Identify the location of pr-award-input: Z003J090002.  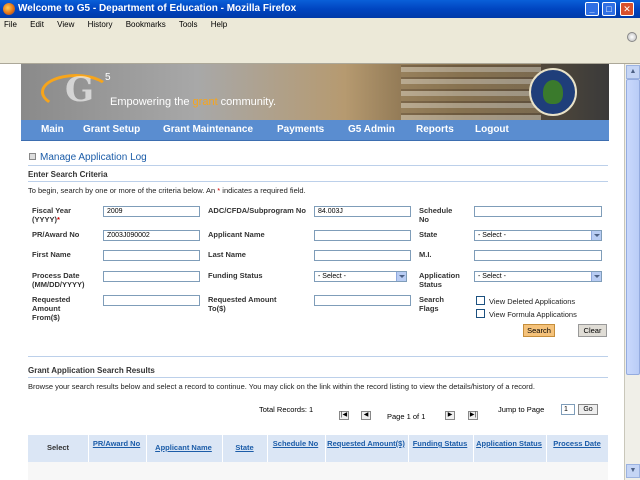
(151, 235).